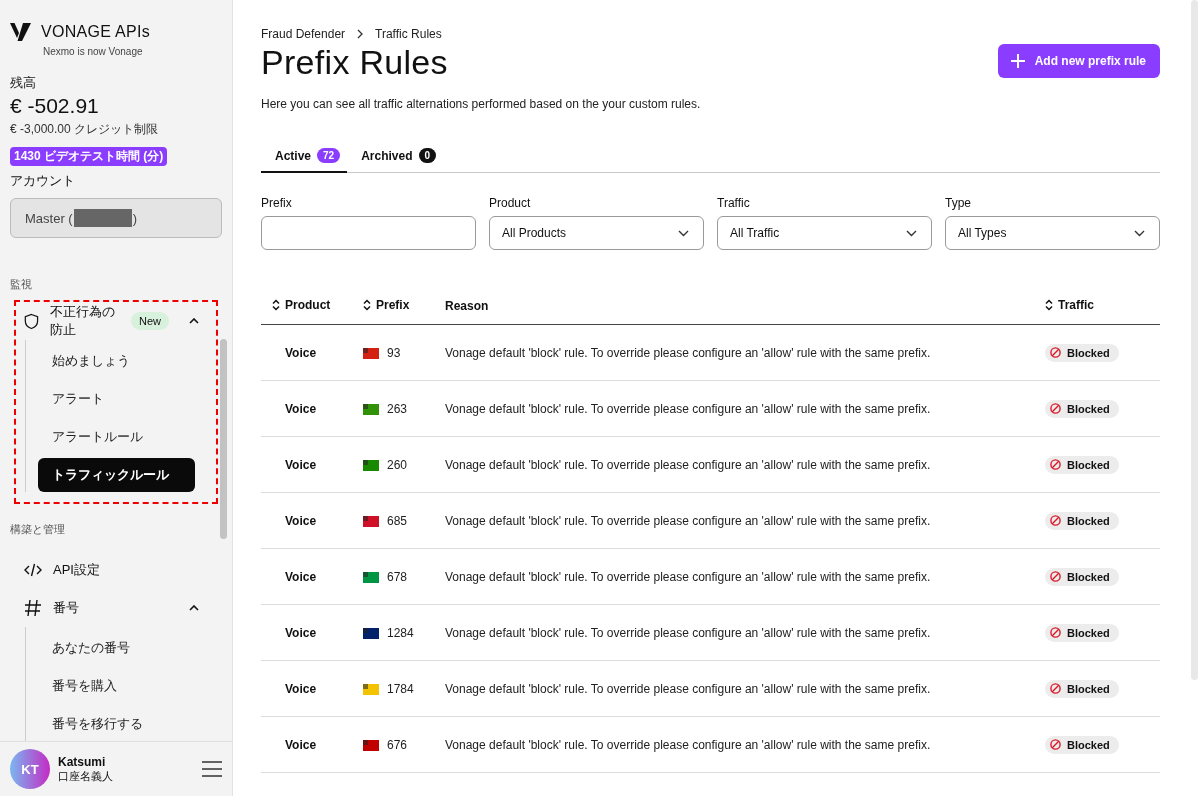 The height and width of the screenshot is (796, 1200). What do you see at coordinates (21, 32) in the screenshot?
I see `logo-icon` at bounding box center [21, 32].